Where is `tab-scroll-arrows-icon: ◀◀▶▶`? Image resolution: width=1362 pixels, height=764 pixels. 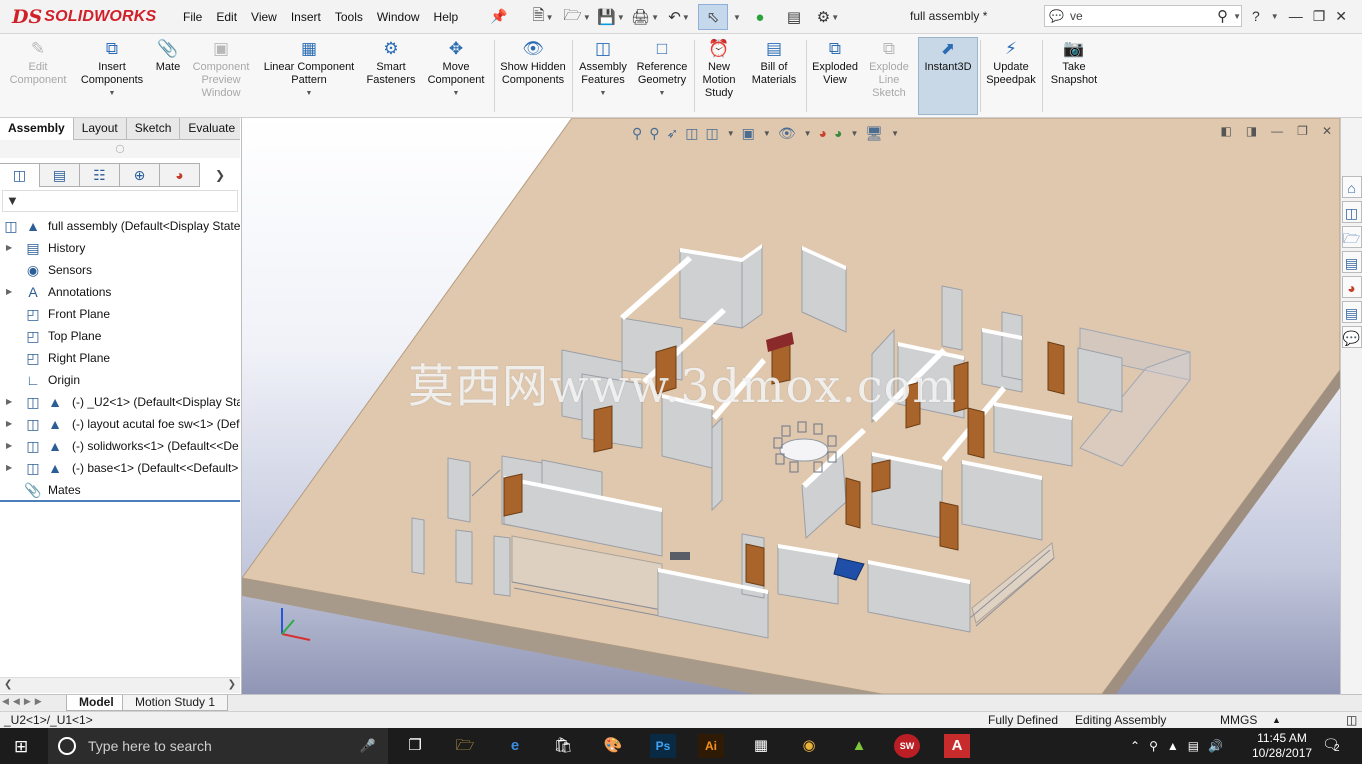 tab-scroll-arrows-icon: ◀◀▶▶ is located at coordinates (24, 701).